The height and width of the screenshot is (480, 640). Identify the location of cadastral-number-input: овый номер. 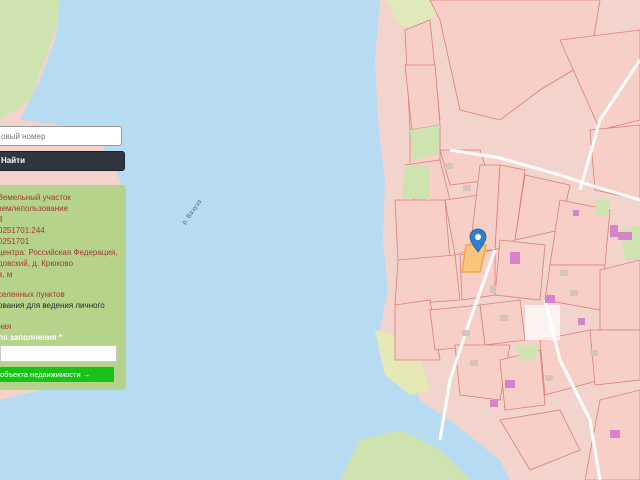
(61, 136).